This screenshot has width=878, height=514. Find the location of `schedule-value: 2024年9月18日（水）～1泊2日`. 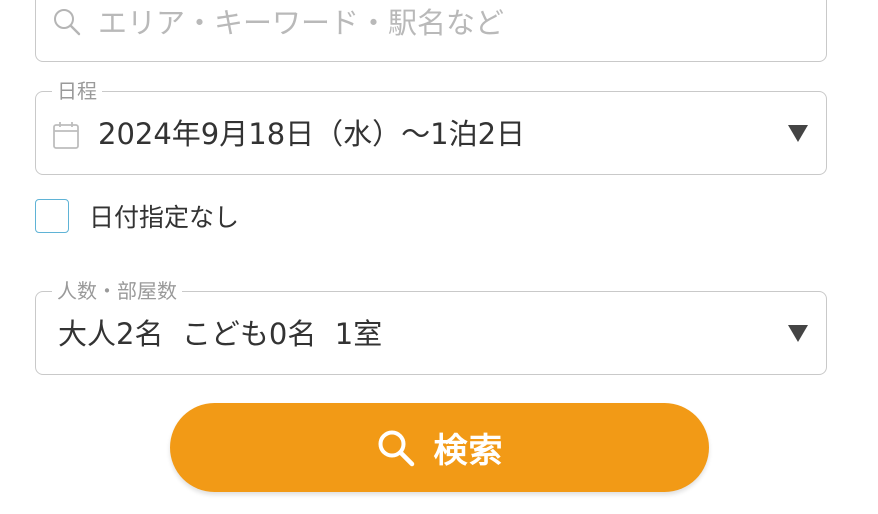

schedule-value: 2024年9月18日（水）～1泊2日 is located at coordinates (312, 134).